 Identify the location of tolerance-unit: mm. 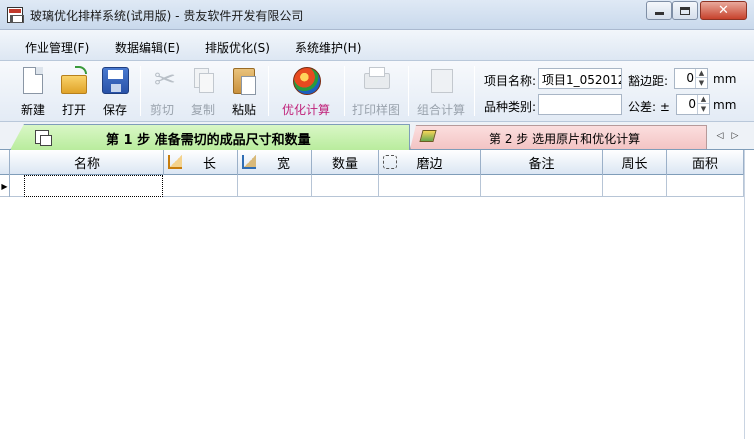
(725, 105).